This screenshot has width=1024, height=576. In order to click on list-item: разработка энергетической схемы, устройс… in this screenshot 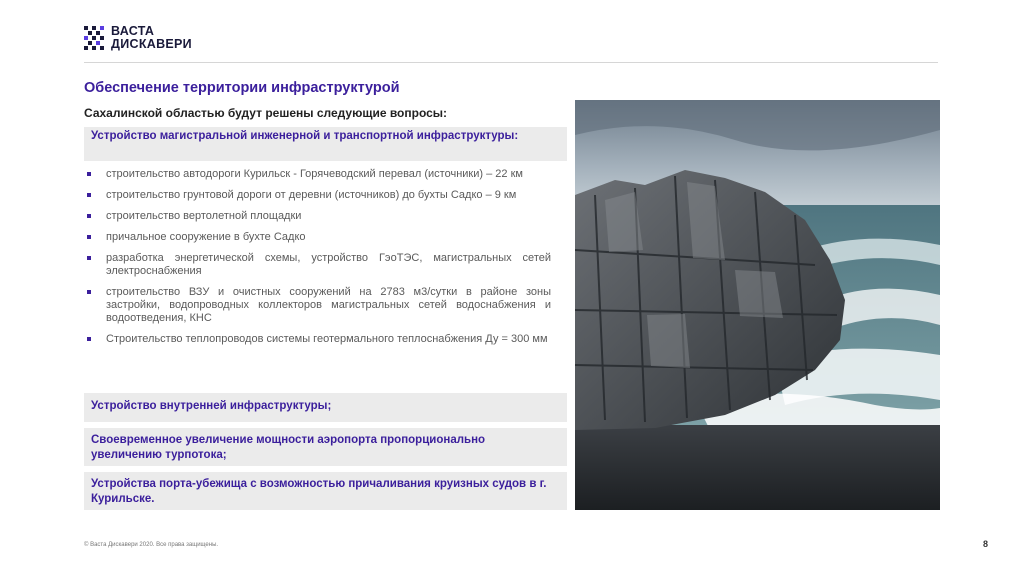, I will do `click(317, 265)`.